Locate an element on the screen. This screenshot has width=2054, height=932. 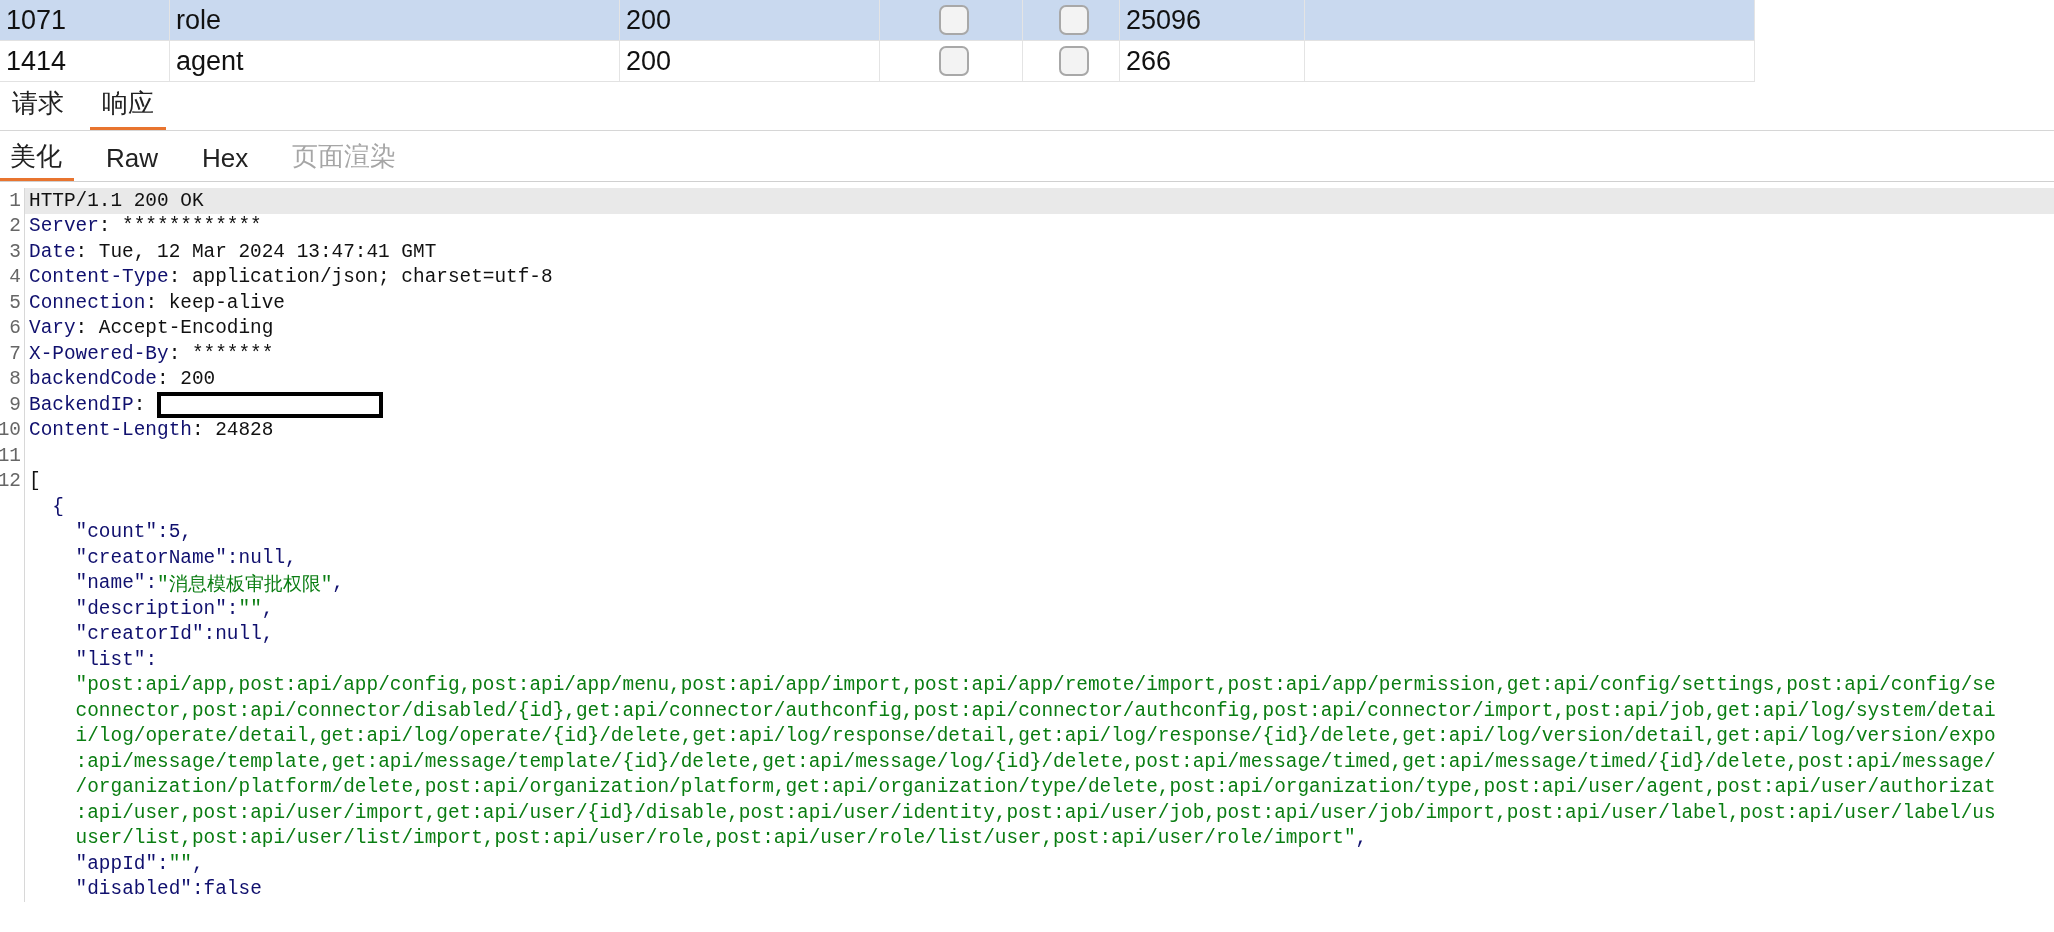
line-number: 11 is located at coordinates (12, 456).